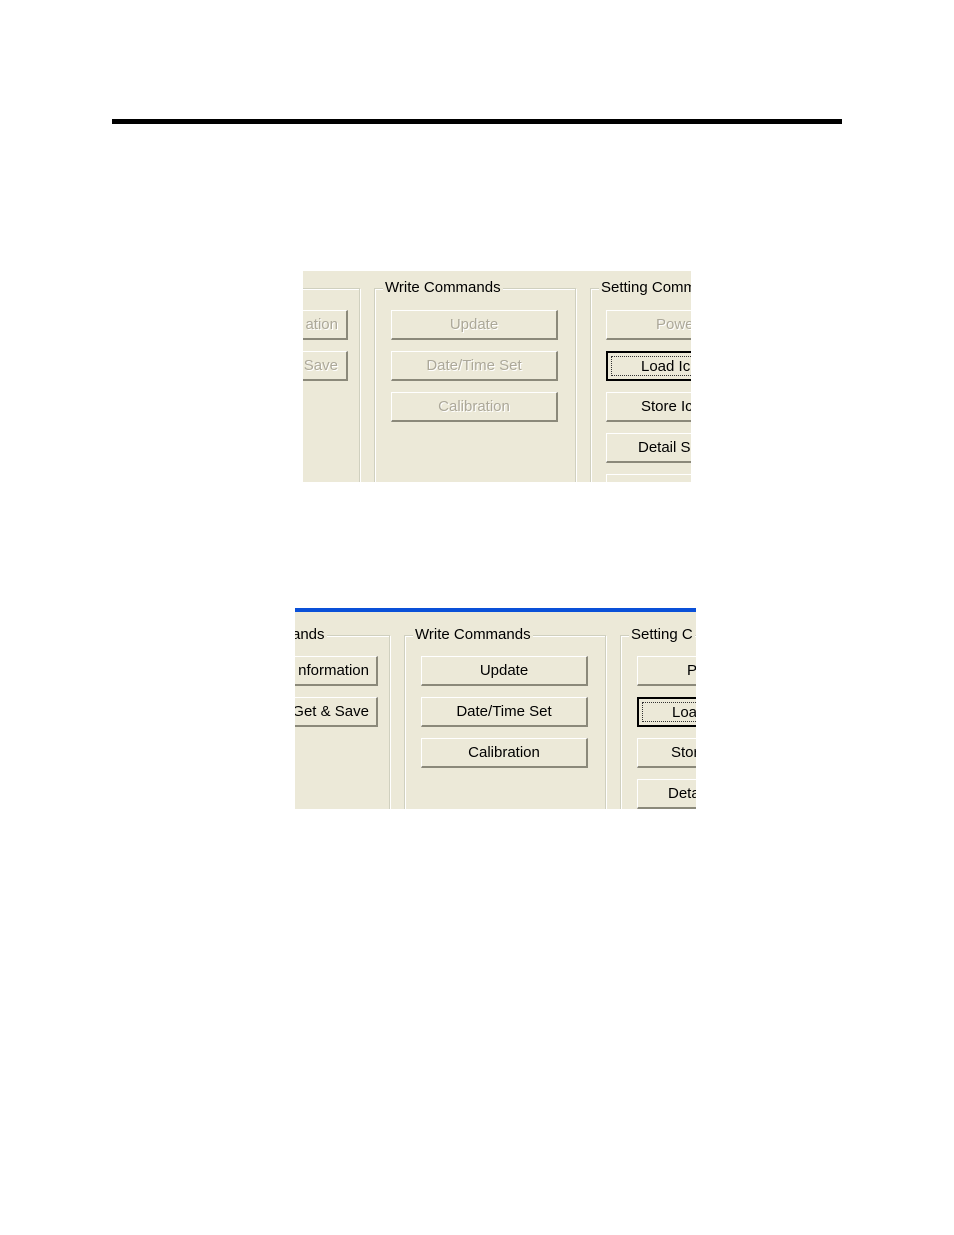  Describe the element at coordinates (666, 671) in the screenshot. I see `power-button: P` at that location.